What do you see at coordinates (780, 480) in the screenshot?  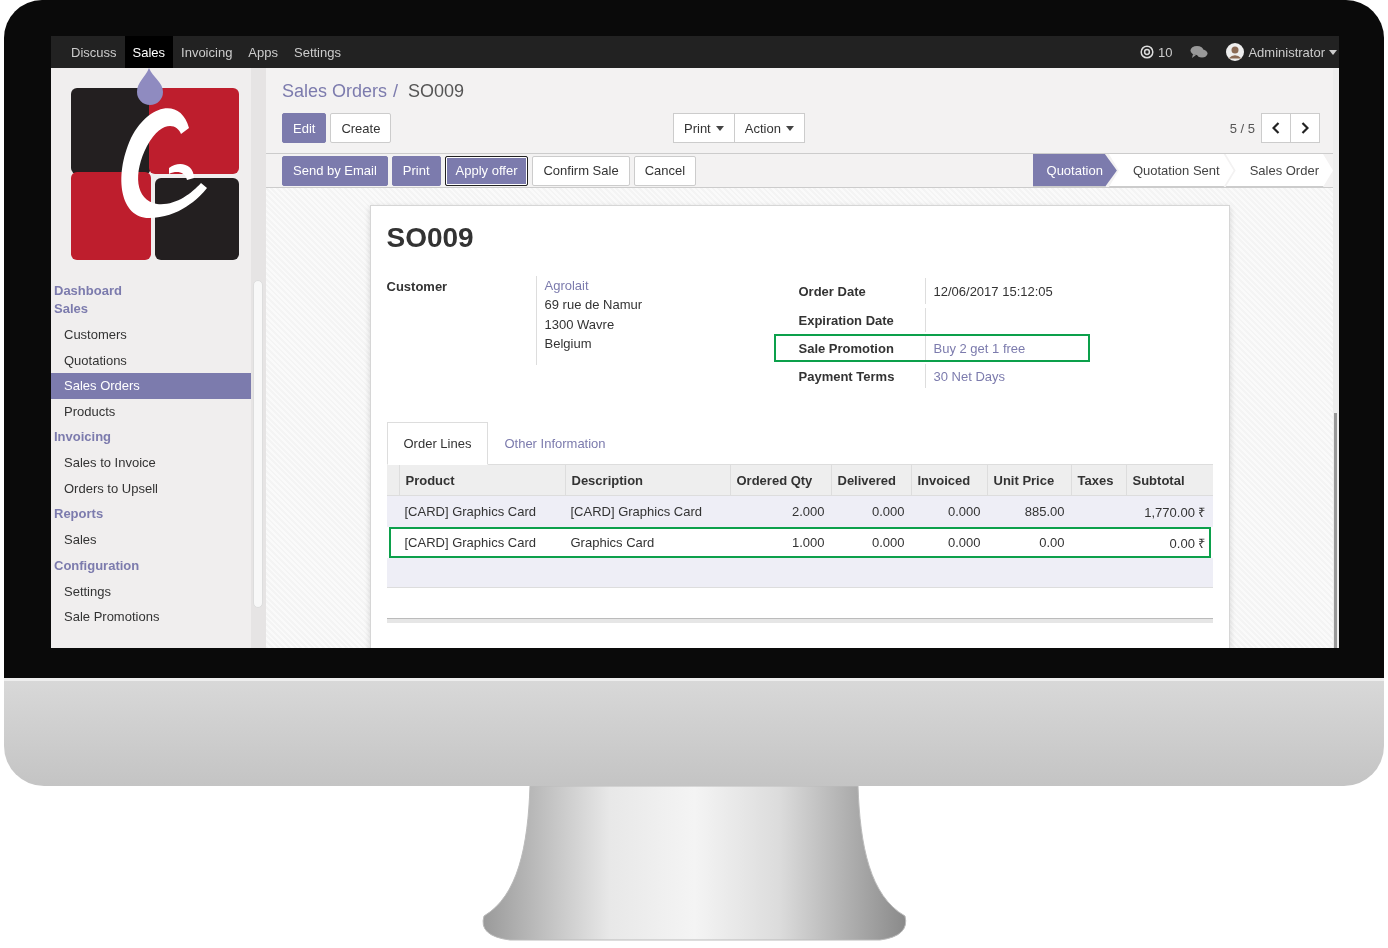 I see `column-header: Ordered Qty` at bounding box center [780, 480].